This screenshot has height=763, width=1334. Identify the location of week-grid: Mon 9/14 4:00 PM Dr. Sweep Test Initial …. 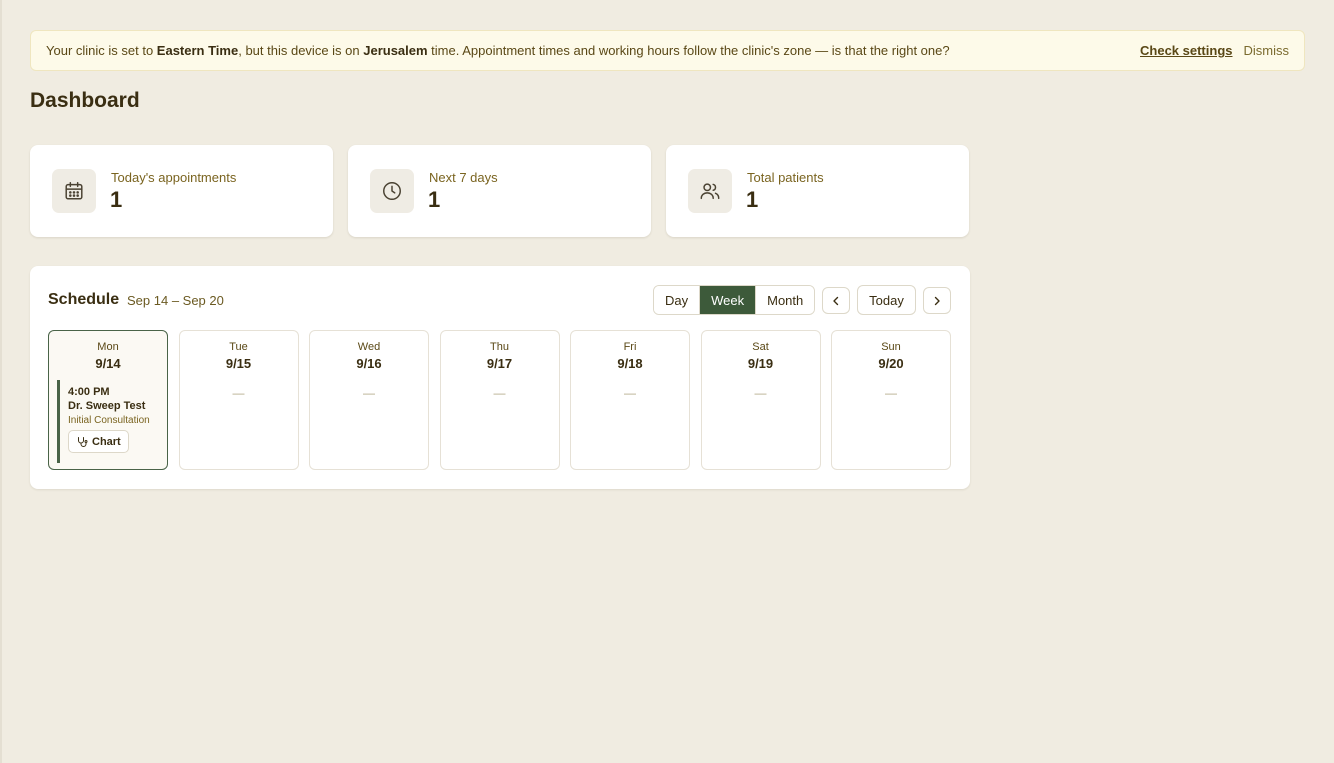
(499, 400).